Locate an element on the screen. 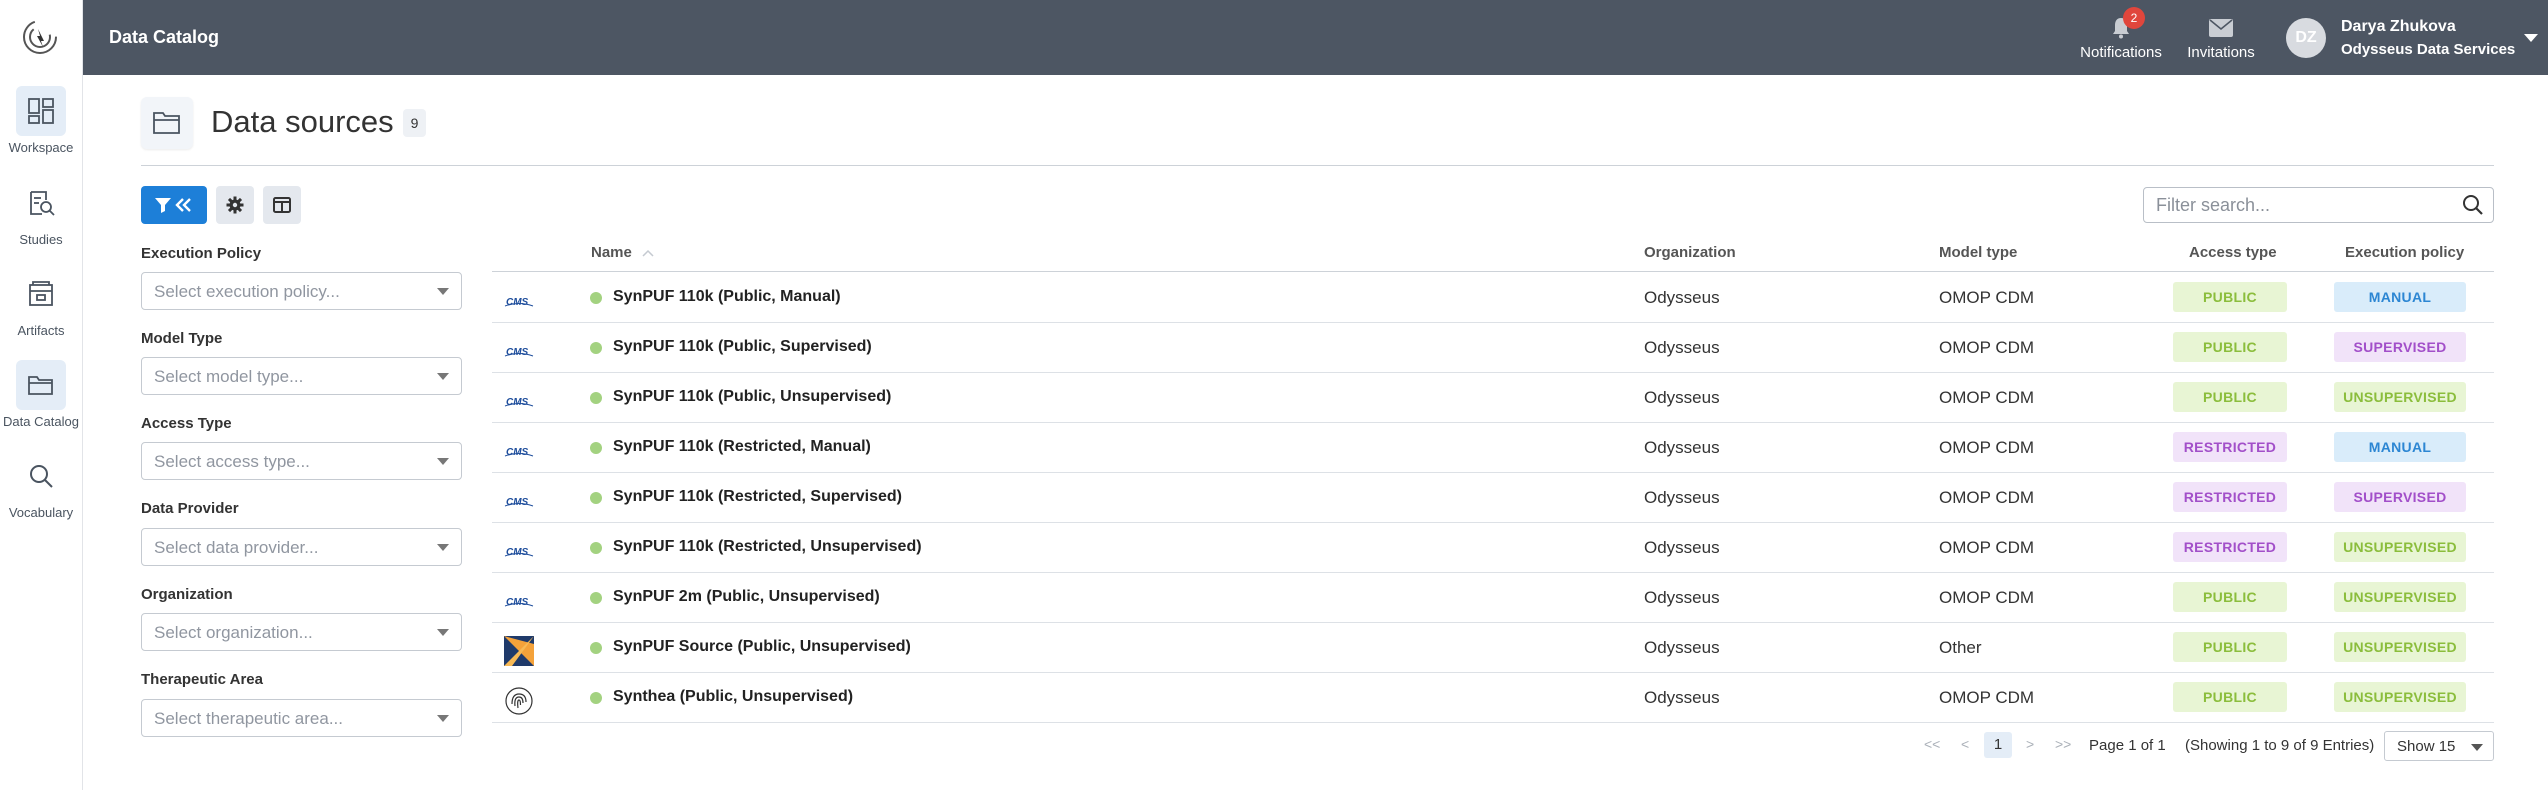 The width and height of the screenshot is (2548, 790). filter-organization-label: Organization is located at coordinates (187, 594).